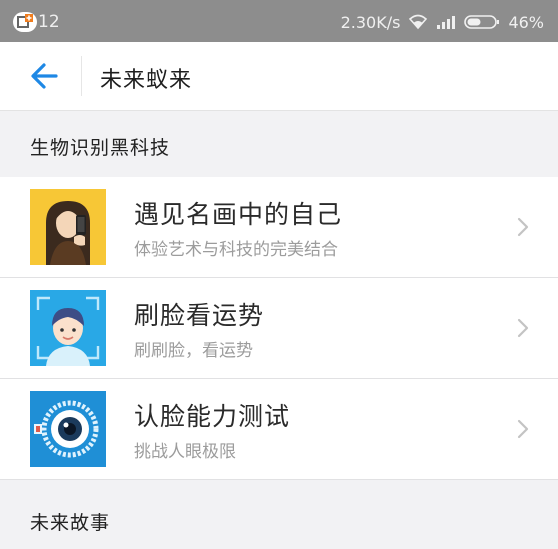 This screenshot has width=558, height=549. What do you see at coordinates (236, 250) in the screenshot?
I see `item-subtitle: 体验艺术与科技的完美结合` at bounding box center [236, 250].